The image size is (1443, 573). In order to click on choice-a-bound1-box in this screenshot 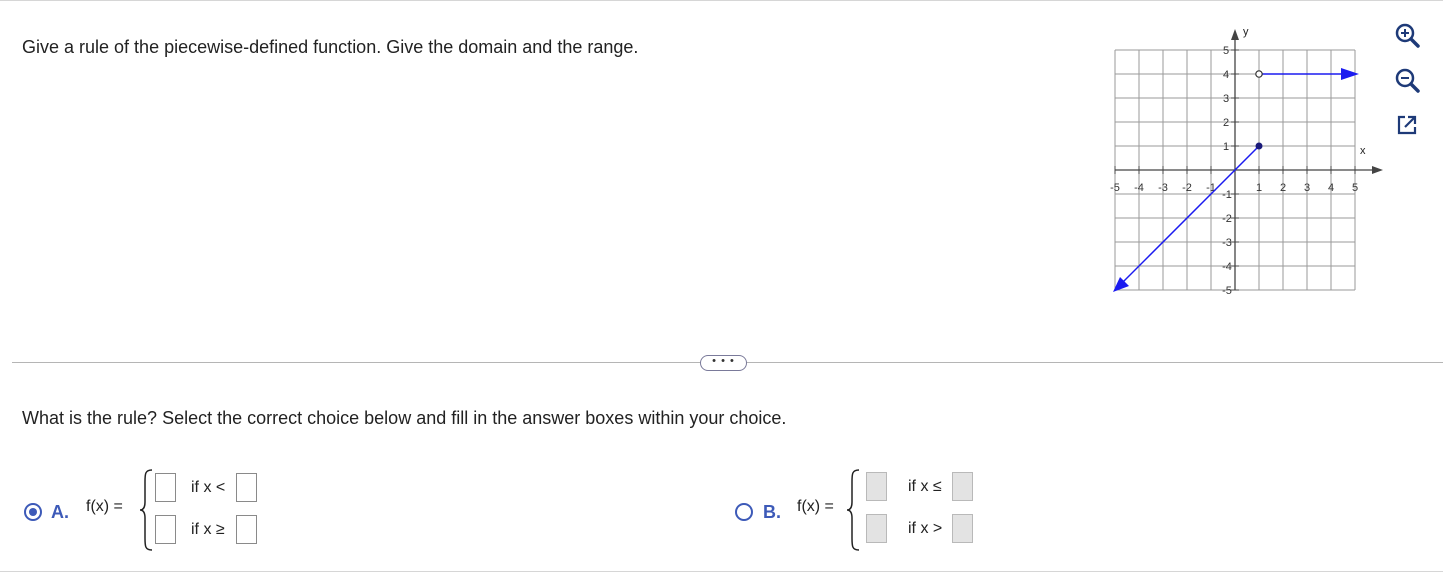, I will do `click(246, 487)`.